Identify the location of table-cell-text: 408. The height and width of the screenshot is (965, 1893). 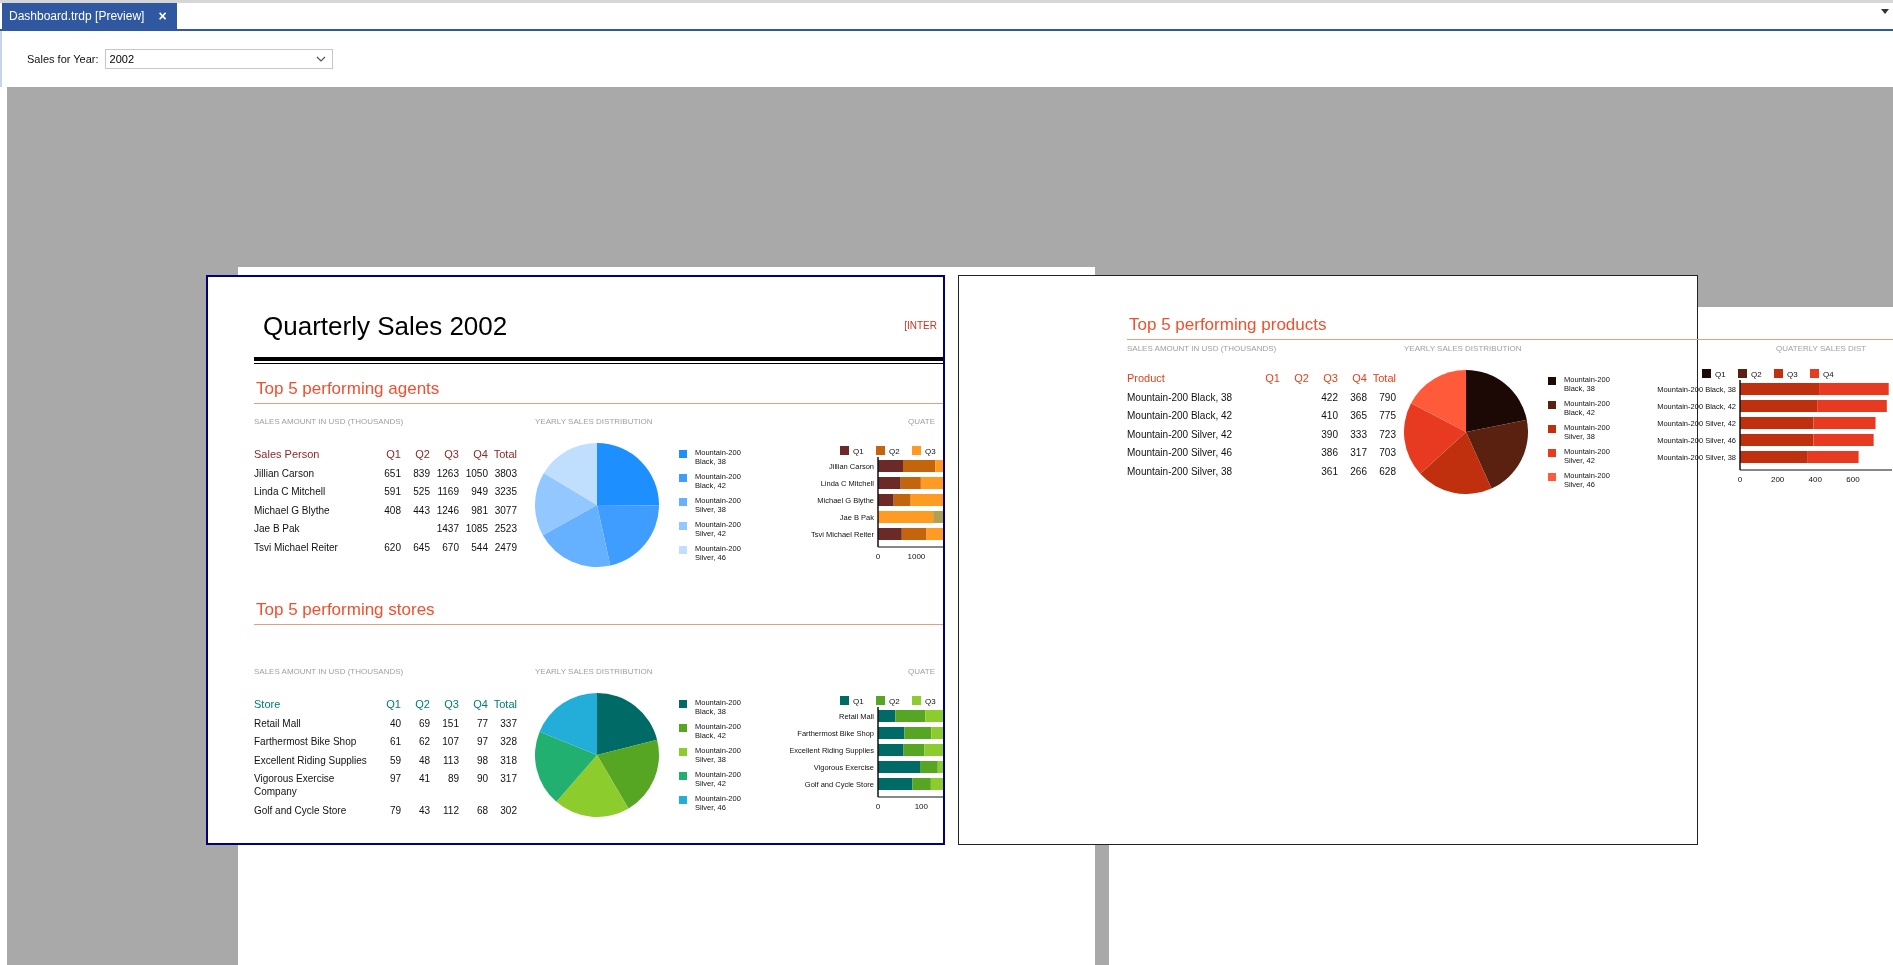
(392, 510).